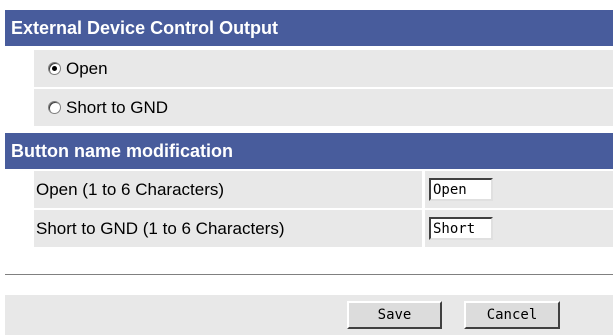 Image resolution: width=614 pixels, height=335 pixels. What do you see at coordinates (229, 189) in the screenshot?
I see `open-name-label-cell: Open (1 to 6 Characters)` at bounding box center [229, 189].